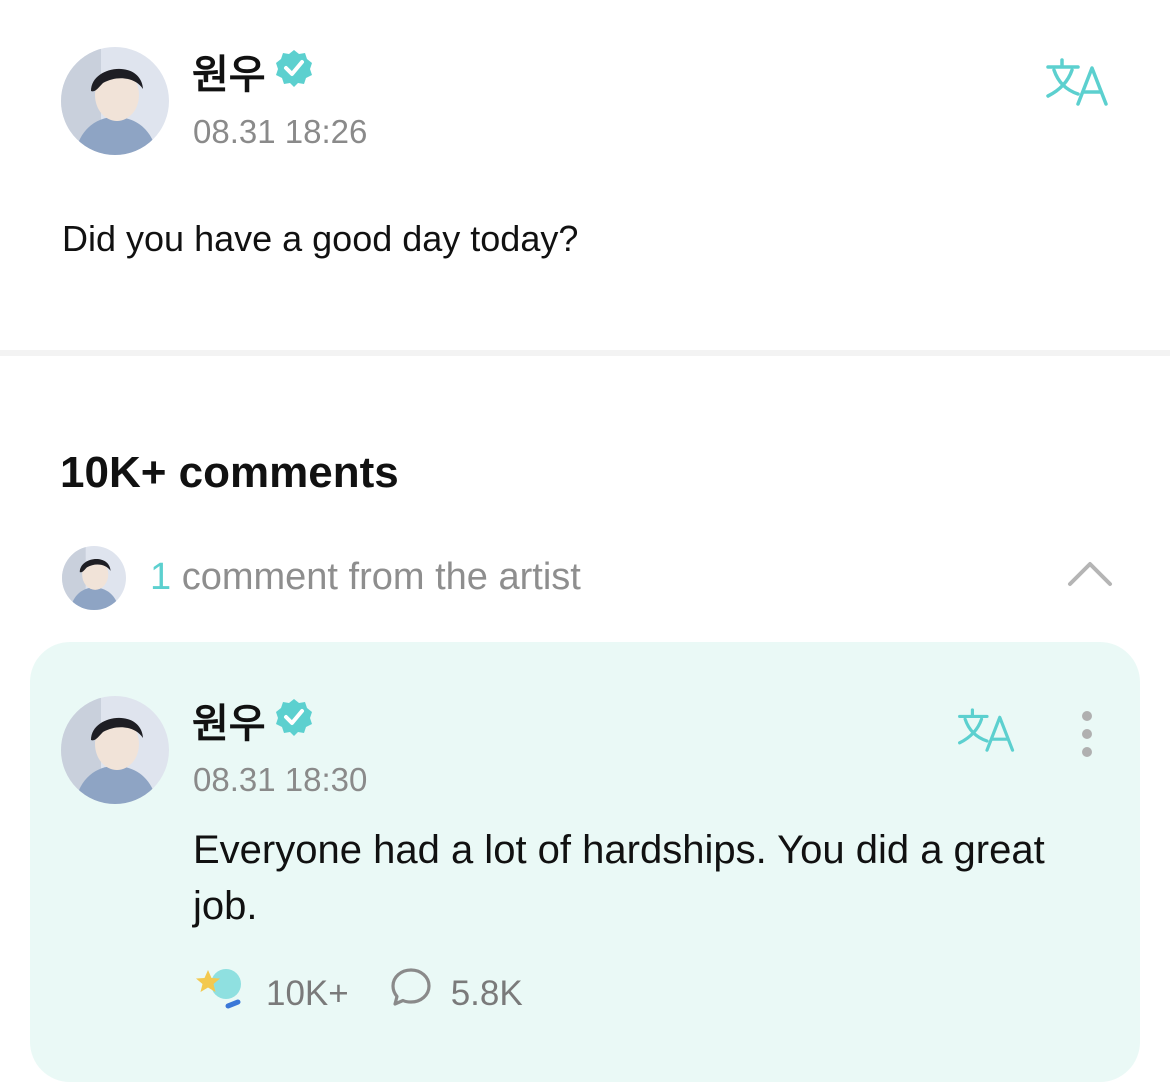 This screenshot has height=1082, width=1170. I want to click on post-author-avatar, so click(115, 101).